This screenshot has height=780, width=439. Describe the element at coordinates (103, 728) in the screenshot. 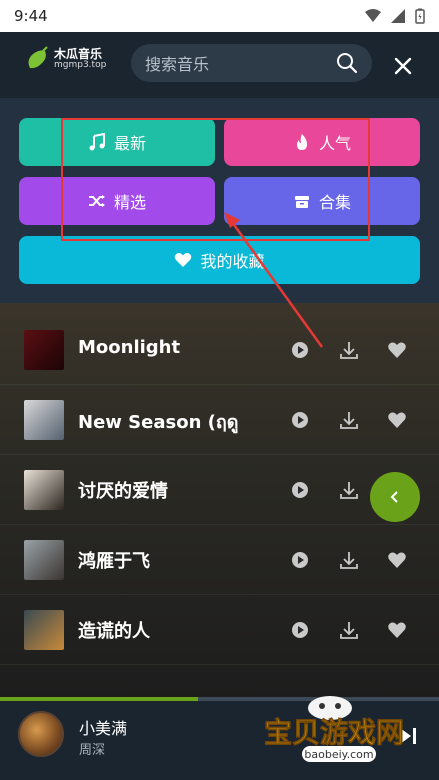

I see `now-playing-title: 小美满` at that location.